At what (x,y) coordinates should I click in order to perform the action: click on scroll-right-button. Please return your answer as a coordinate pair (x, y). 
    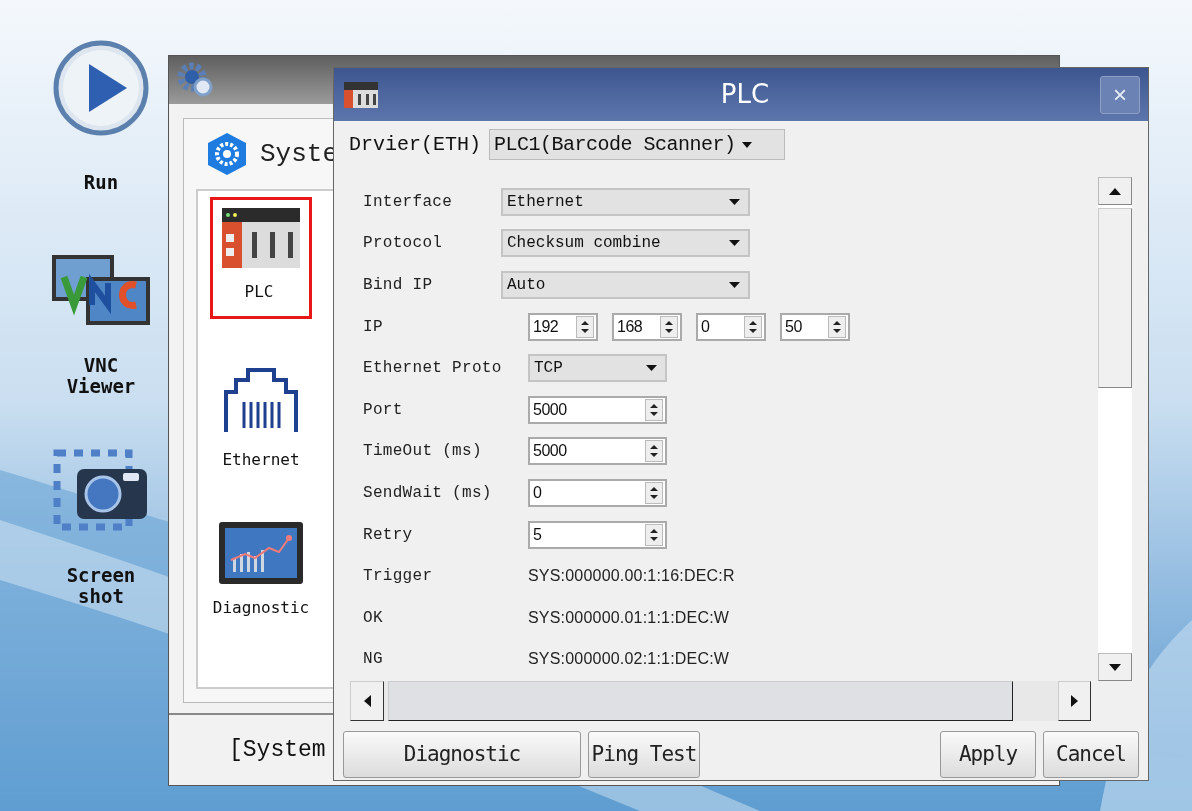
    Looking at the image, I should click on (1074, 701).